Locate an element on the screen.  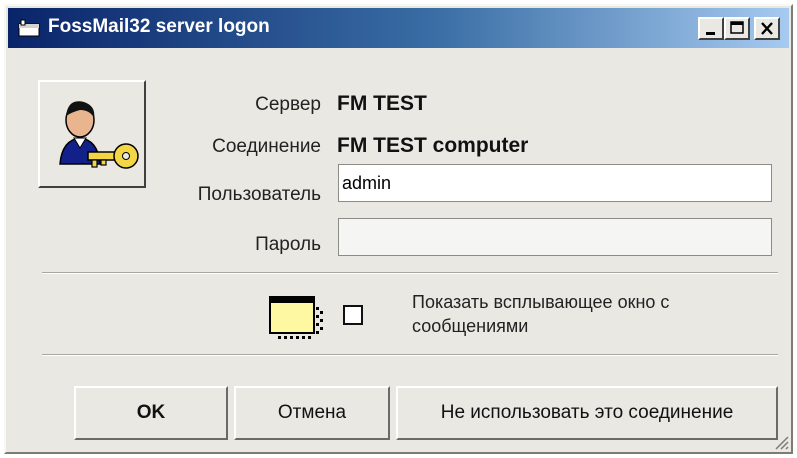
connection-value: FM TEST computer is located at coordinates (433, 145).